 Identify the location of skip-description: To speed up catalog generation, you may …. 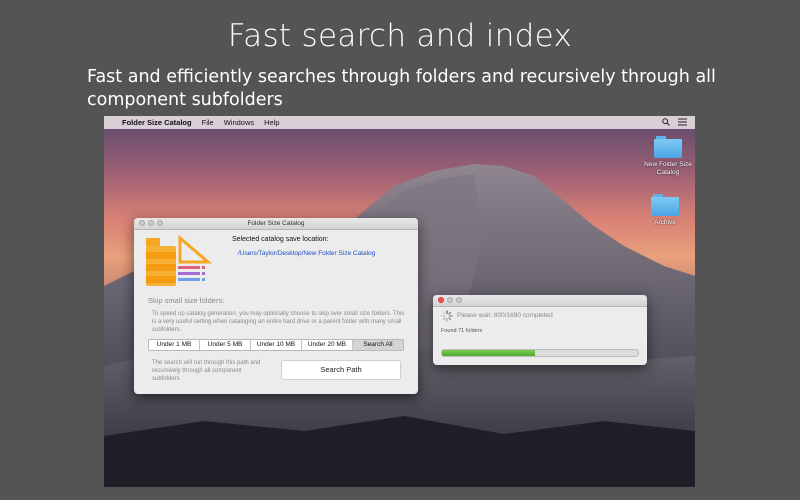
(278, 322).